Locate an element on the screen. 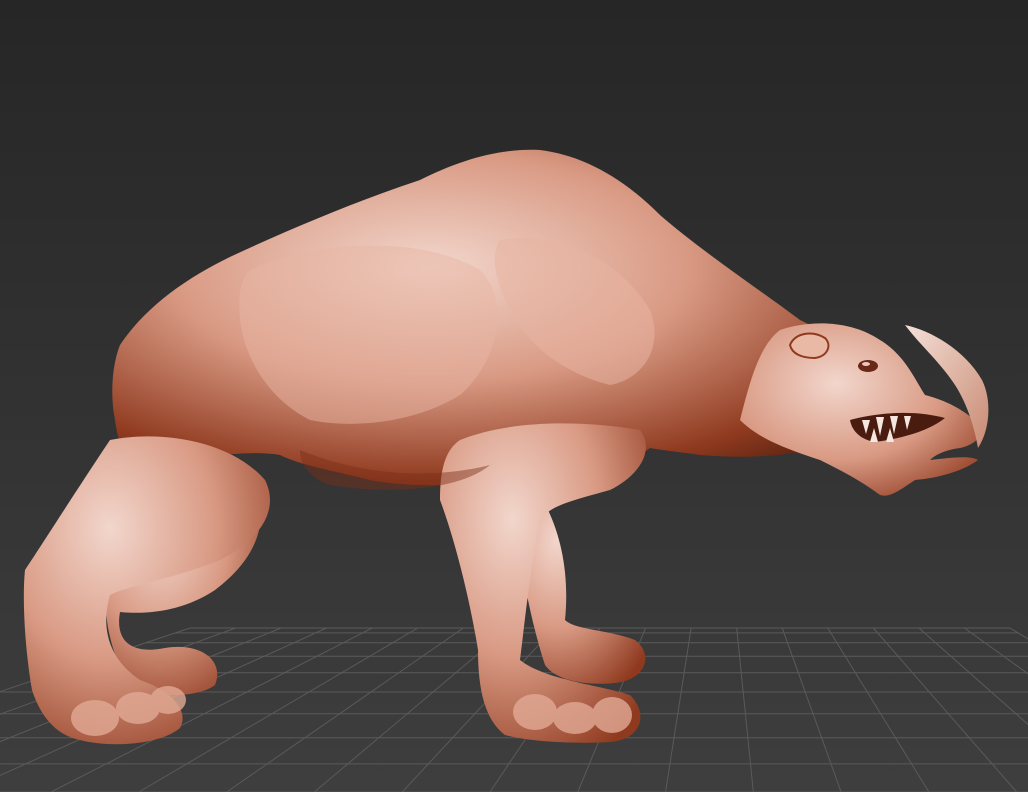 This screenshot has width=1028, height=792. eye is located at coordinates (868, 366).